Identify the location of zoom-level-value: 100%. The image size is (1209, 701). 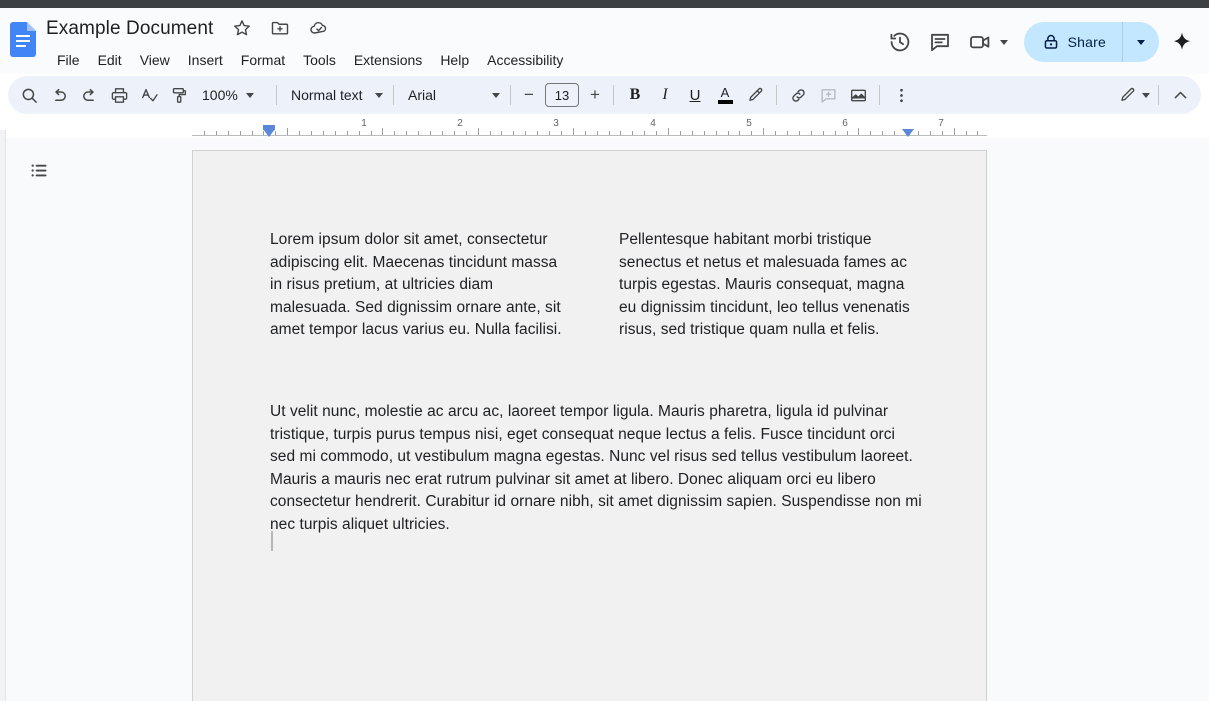
(220, 95).